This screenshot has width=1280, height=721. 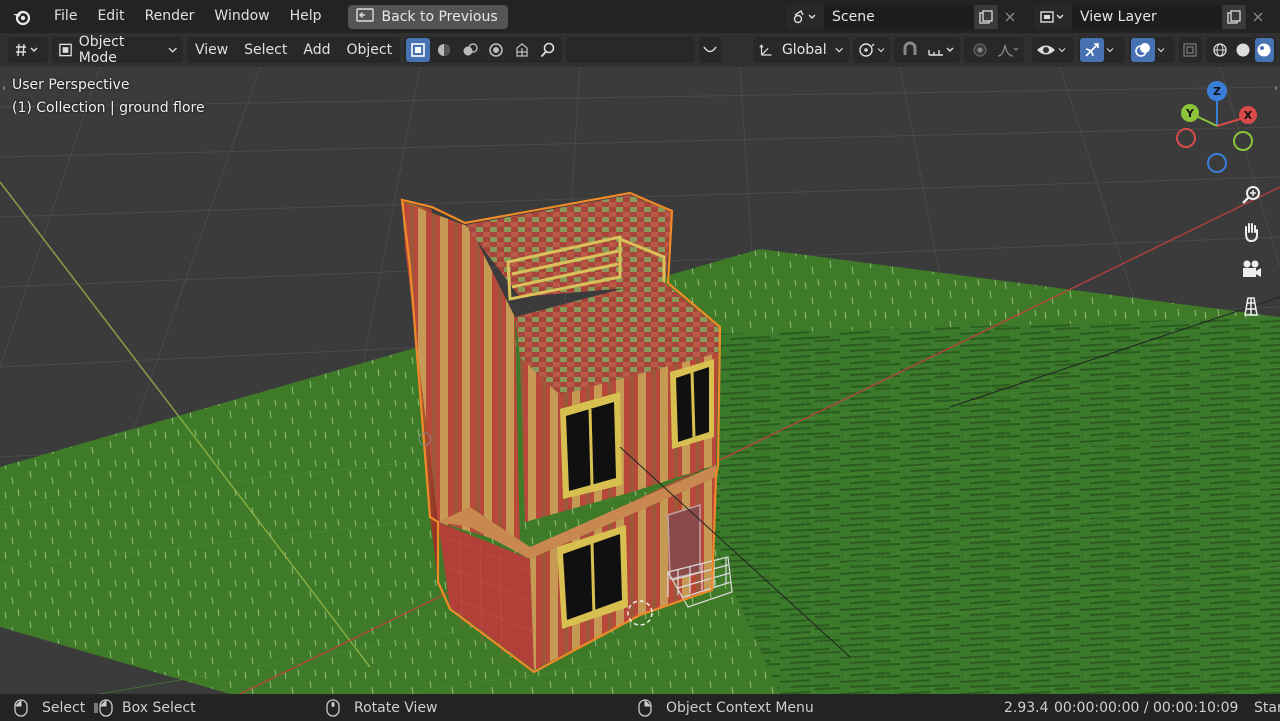 What do you see at coordinates (333, 707) in the screenshot?
I see `mouse-middle-icon` at bounding box center [333, 707].